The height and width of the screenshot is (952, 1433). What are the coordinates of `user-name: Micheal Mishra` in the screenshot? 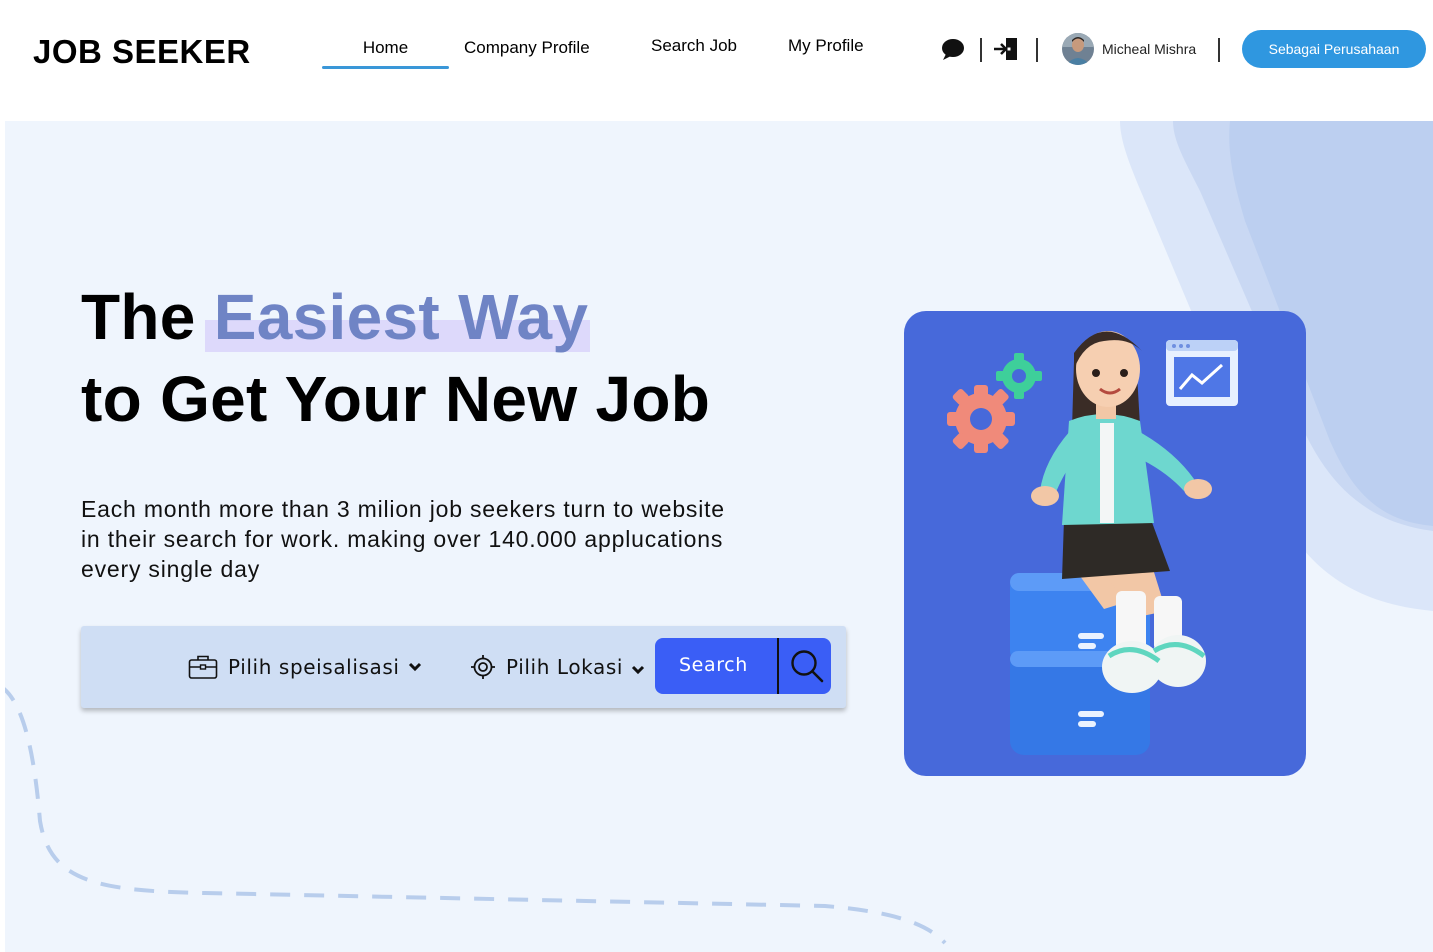 It's located at (1149, 49).